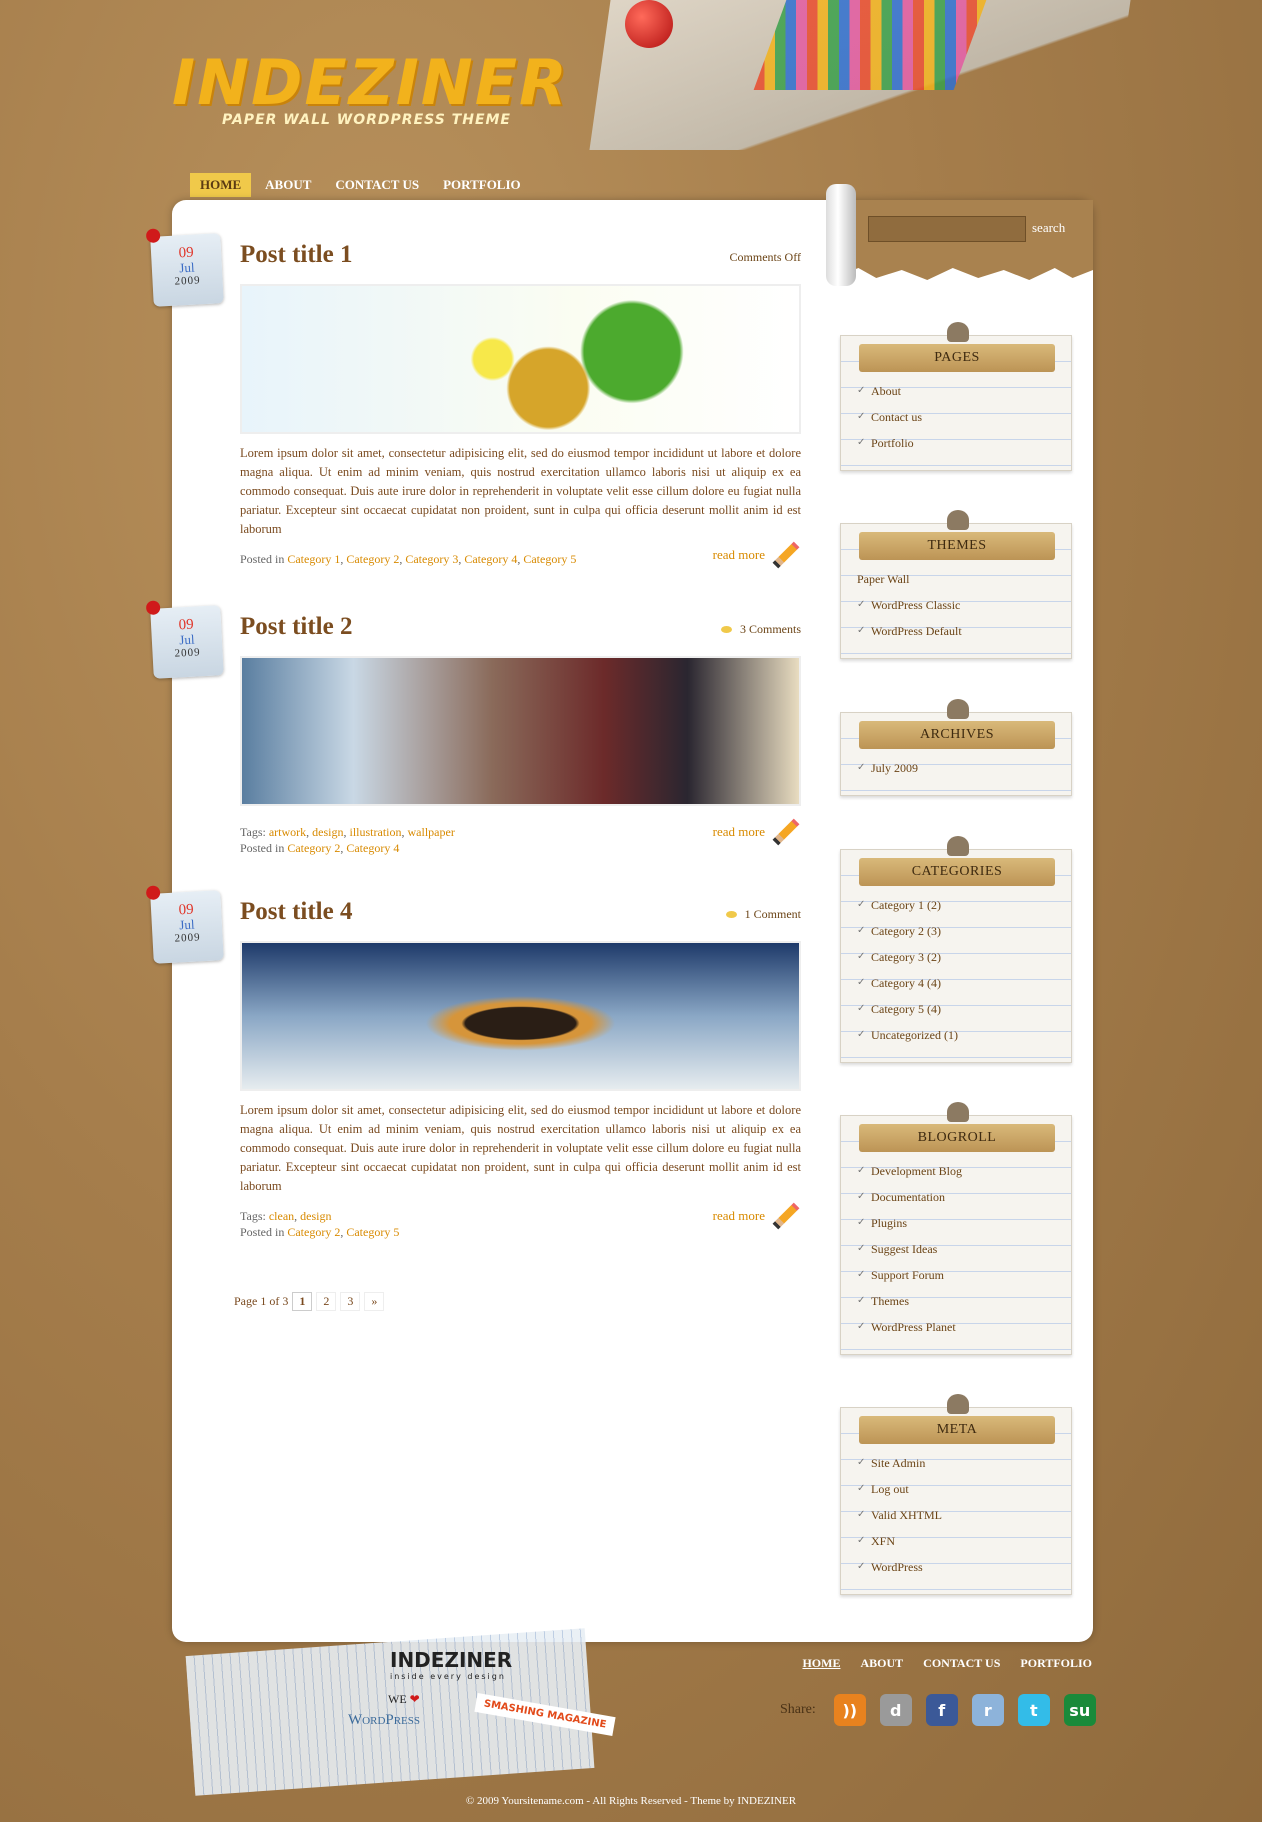  Describe the element at coordinates (184, 639) in the screenshot. I see `date-badge: 09 Jul 2009` at that location.